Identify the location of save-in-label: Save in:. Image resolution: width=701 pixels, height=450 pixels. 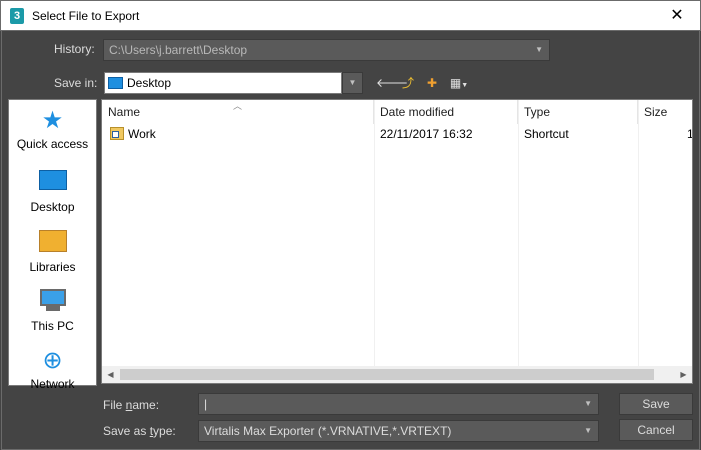
(76, 83).